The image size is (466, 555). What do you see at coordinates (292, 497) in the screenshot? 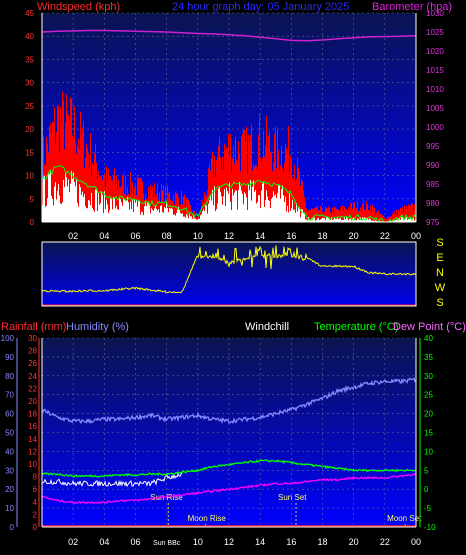
I see `astro-marker-label: Sun Set` at bounding box center [292, 497].